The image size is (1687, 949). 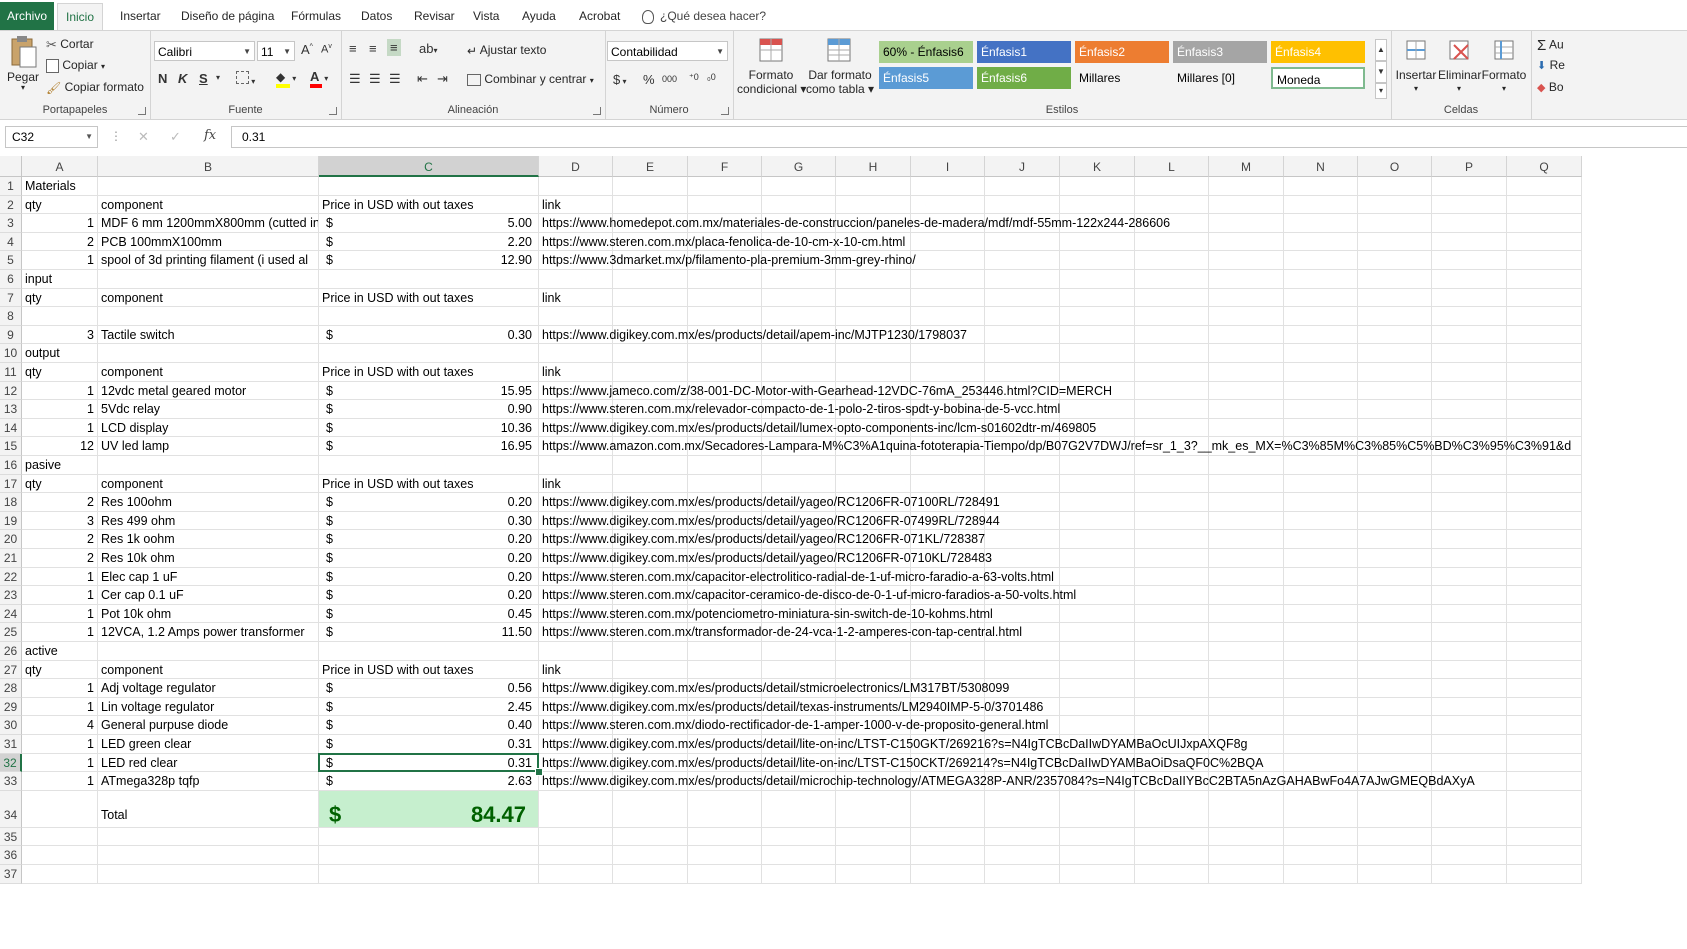 I want to click on cell-F16, so click(x=725, y=465).